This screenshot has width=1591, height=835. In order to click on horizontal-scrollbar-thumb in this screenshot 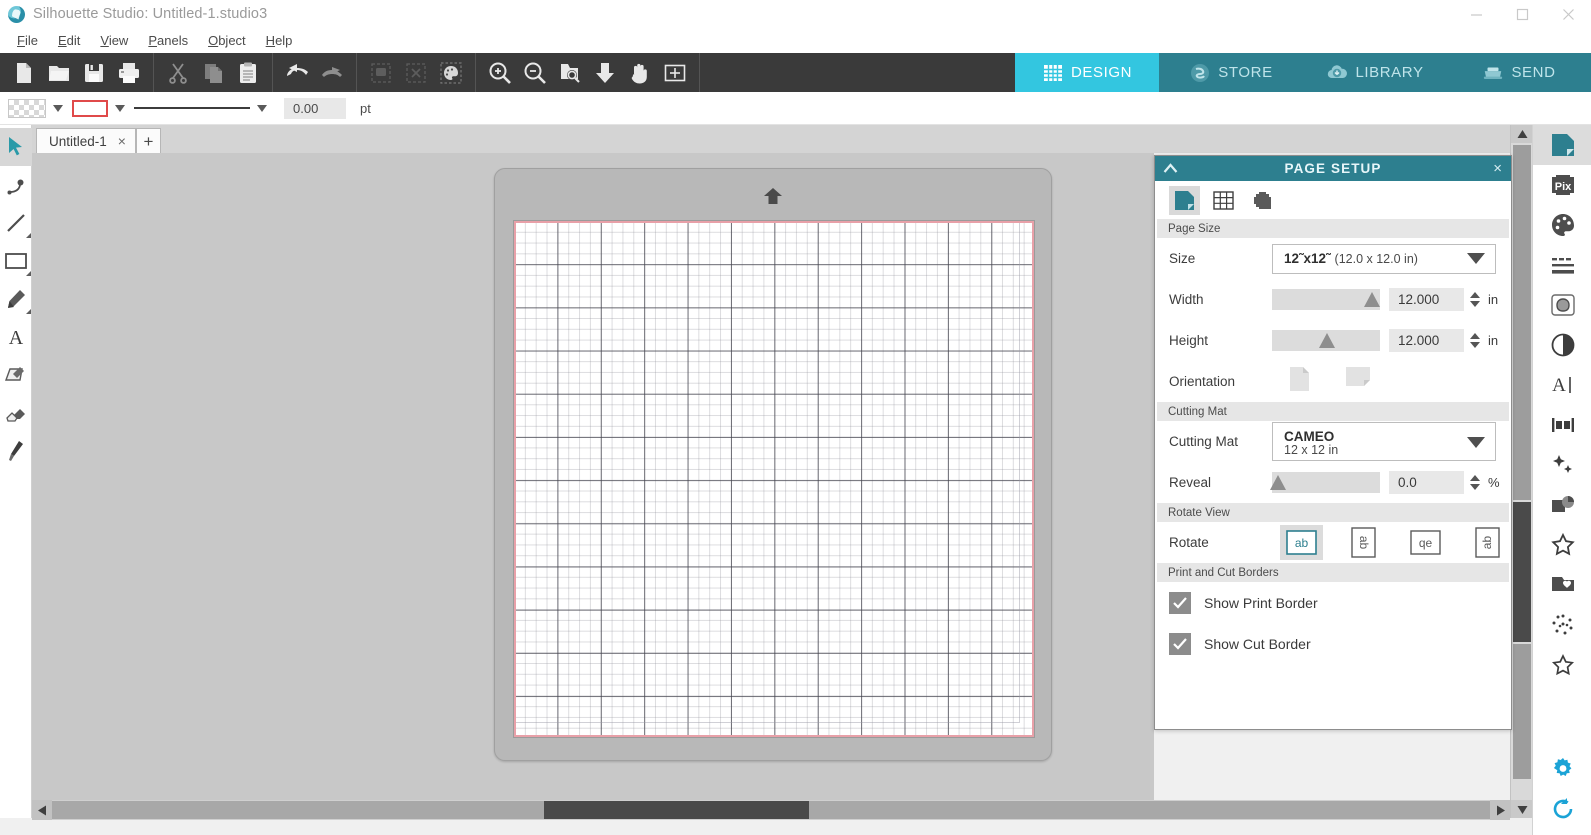, I will do `click(676, 810)`.